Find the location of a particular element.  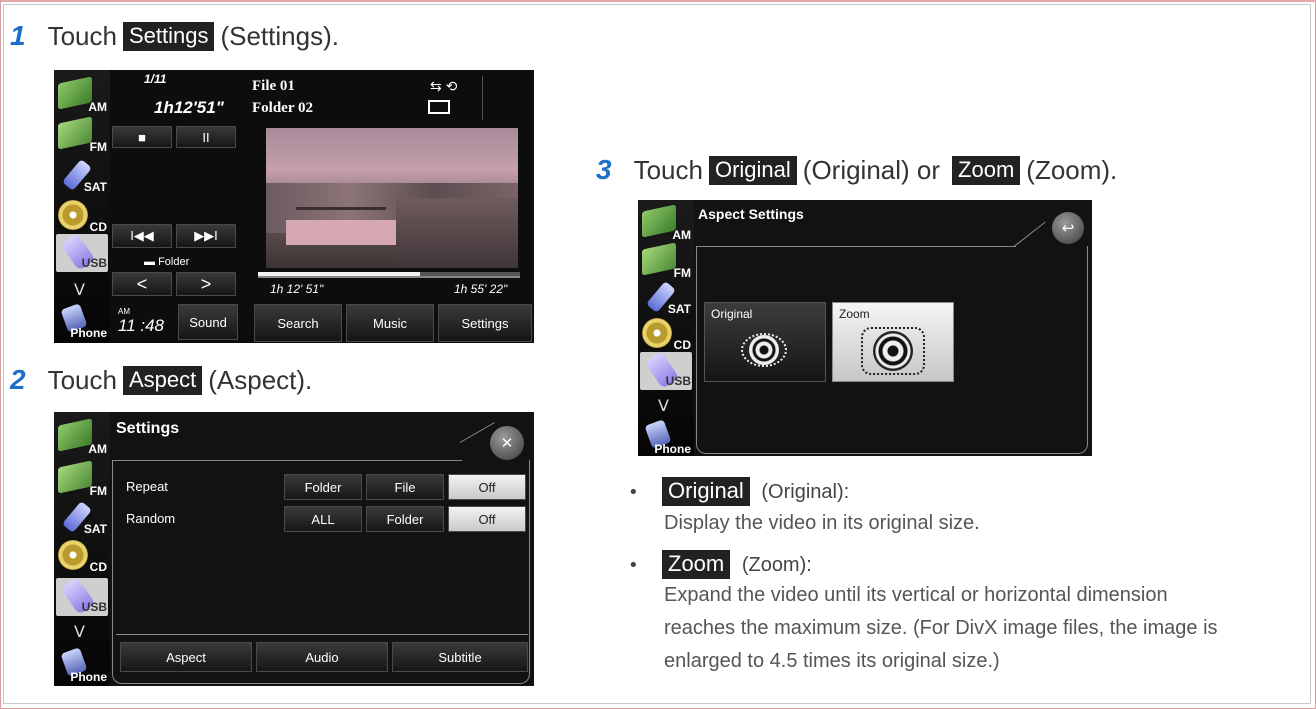

total-time: 1h 55' 22" is located at coordinates (481, 289).